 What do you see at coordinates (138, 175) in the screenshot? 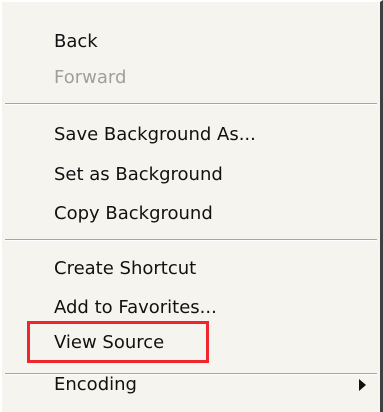
I see `menu-item-set-as-background: Set as Background` at bounding box center [138, 175].